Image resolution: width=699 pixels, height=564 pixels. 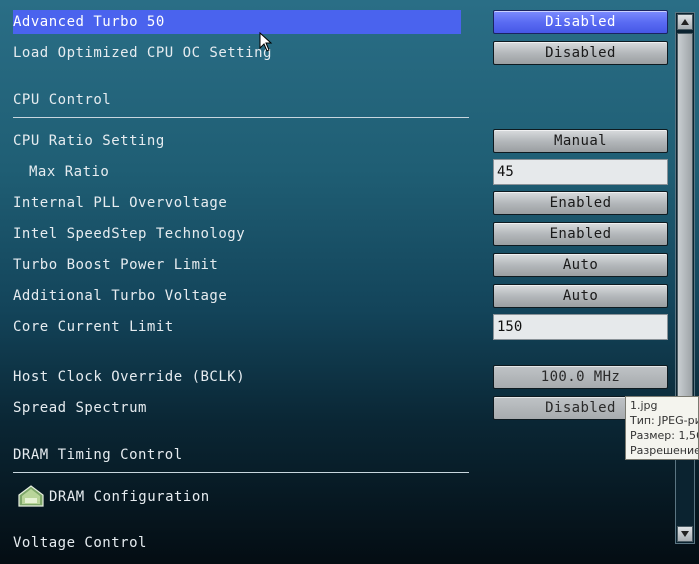 What do you see at coordinates (80, 543) in the screenshot?
I see `section-voltage-control-title: Voltage Control` at bounding box center [80, 543].